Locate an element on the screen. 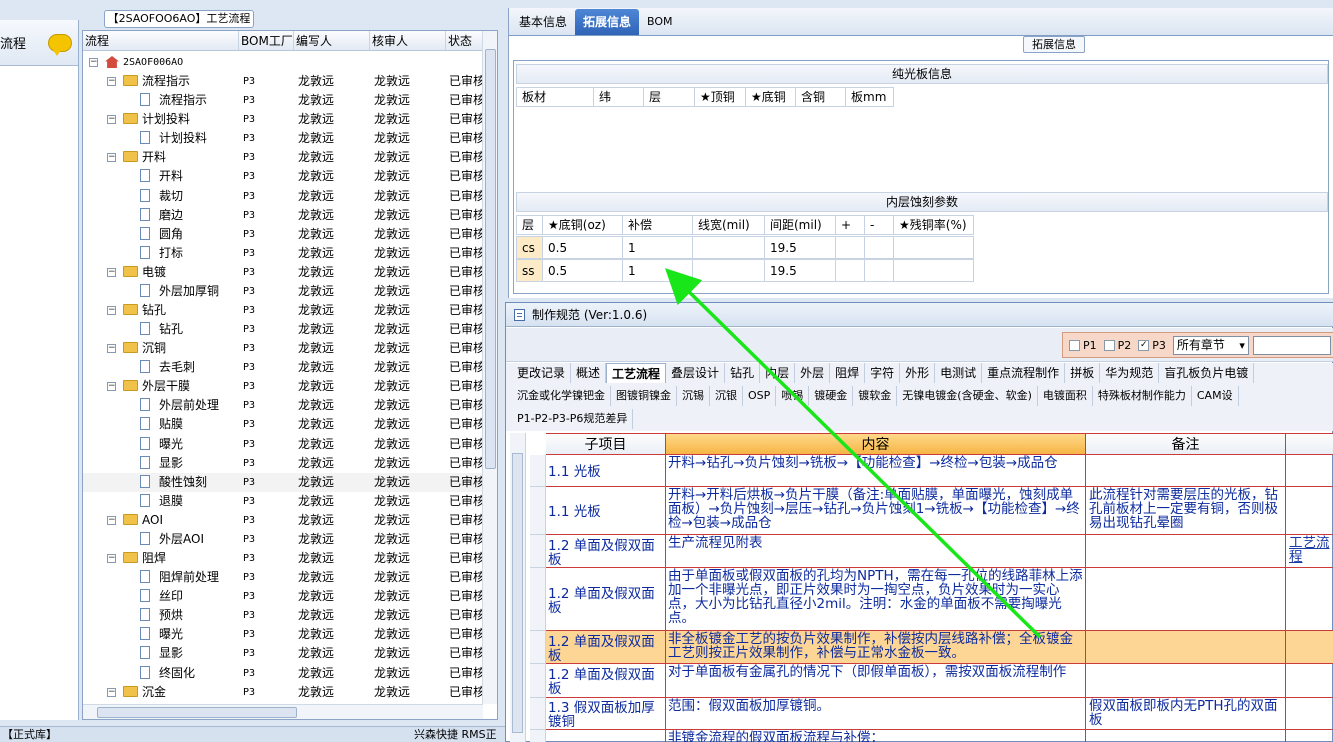 This screenshot has width=1333, height=742. column-header-flow: 流程 is located at coordinates (161, 40).